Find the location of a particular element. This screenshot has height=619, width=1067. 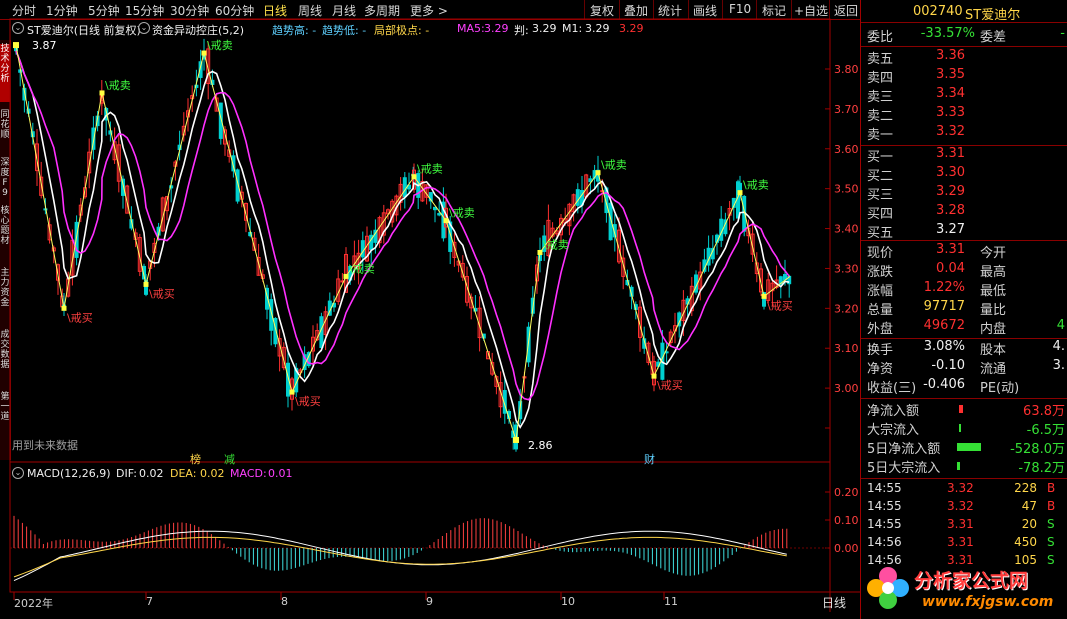

quote-row: 卖四 3.35 is located at coordinates (965, 77).